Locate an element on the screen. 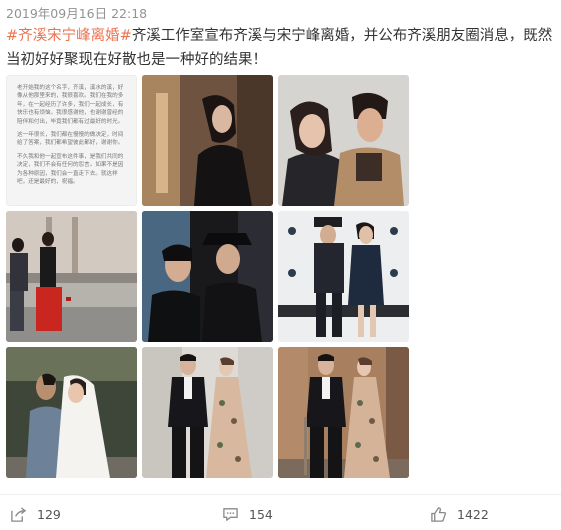 The image size is (561, 530). photo-couple-formal is located at coordinates (207, 412).